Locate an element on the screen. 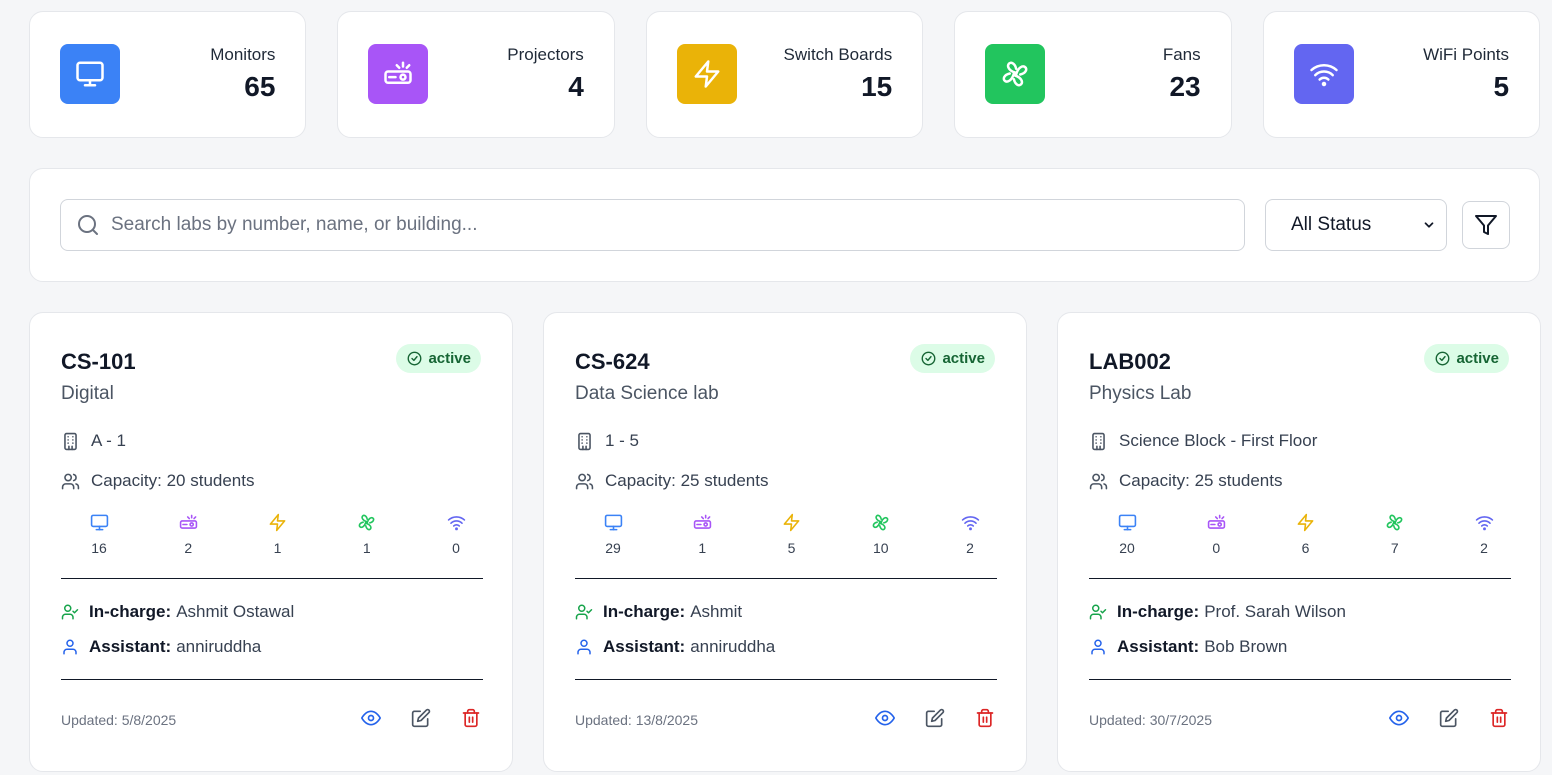 Image resolution: width=1552 pixels, height=775 pixels. edit-icon is located at coordinates (935, 718).